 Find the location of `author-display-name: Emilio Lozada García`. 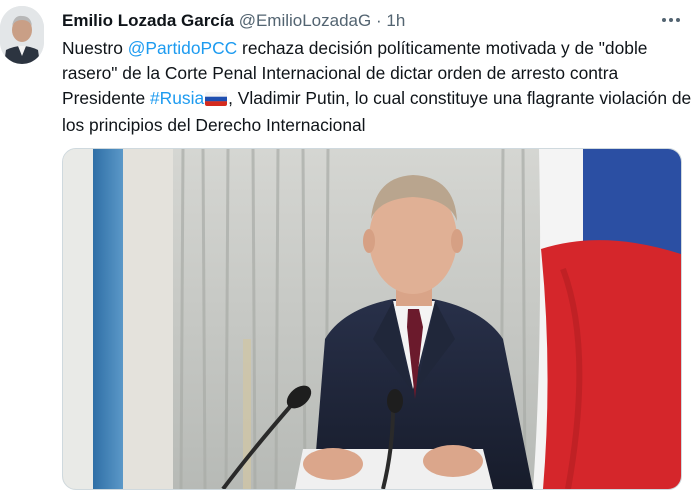

author-display-name: Emilio Lozada García is located at coordinates (148, 20).